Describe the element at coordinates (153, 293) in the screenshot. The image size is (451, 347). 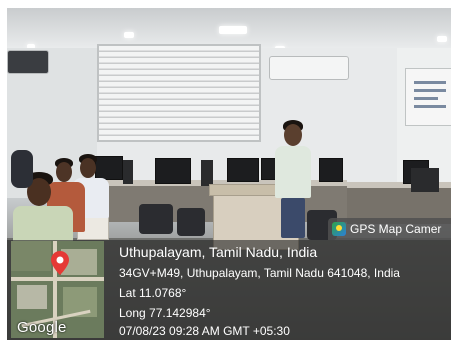
I see `latitude-value: Lat 11.0768°` at that location.